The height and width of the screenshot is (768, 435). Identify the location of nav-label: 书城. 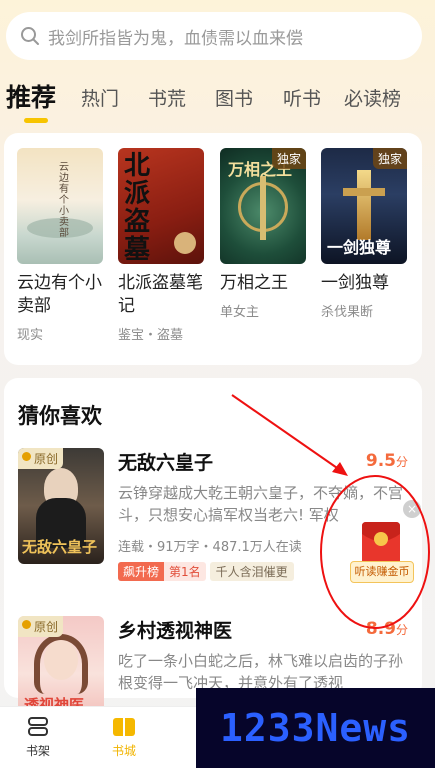
(123, 751).